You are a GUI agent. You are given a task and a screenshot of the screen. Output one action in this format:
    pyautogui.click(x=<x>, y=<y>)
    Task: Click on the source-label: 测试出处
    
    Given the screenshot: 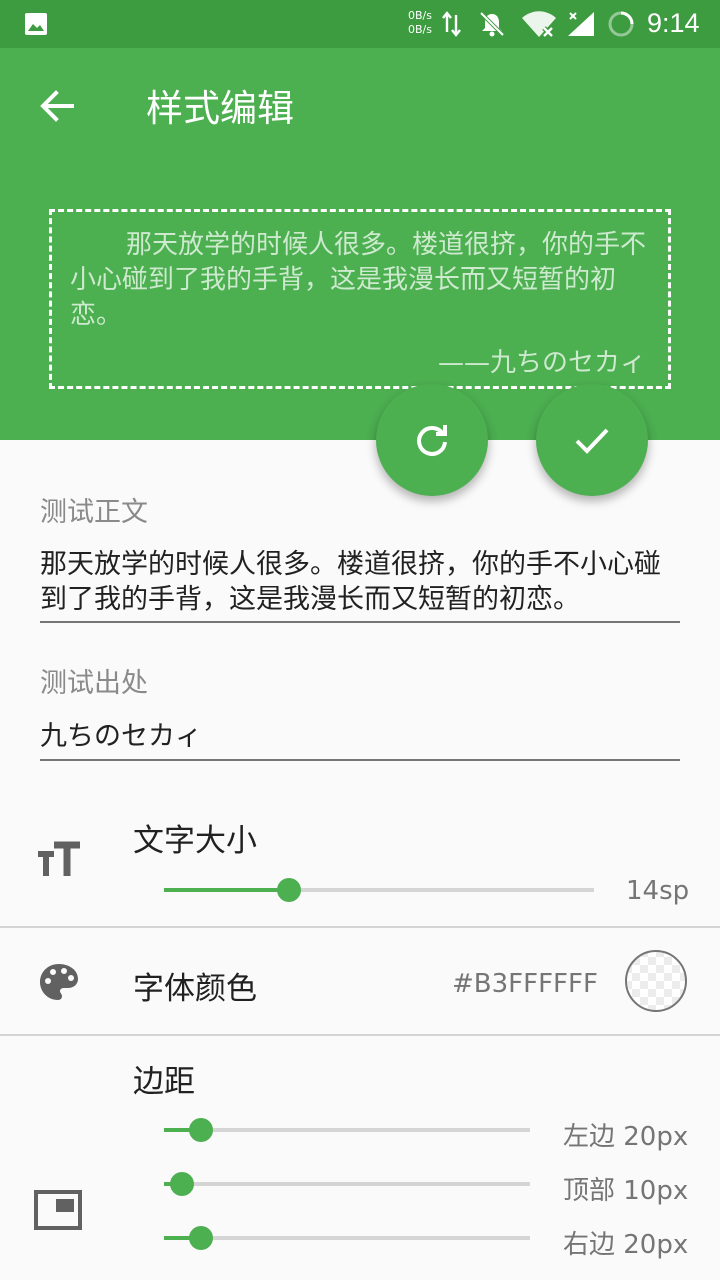 What is the action you would take?
    pyautogui.click(x=94, y=683)
    